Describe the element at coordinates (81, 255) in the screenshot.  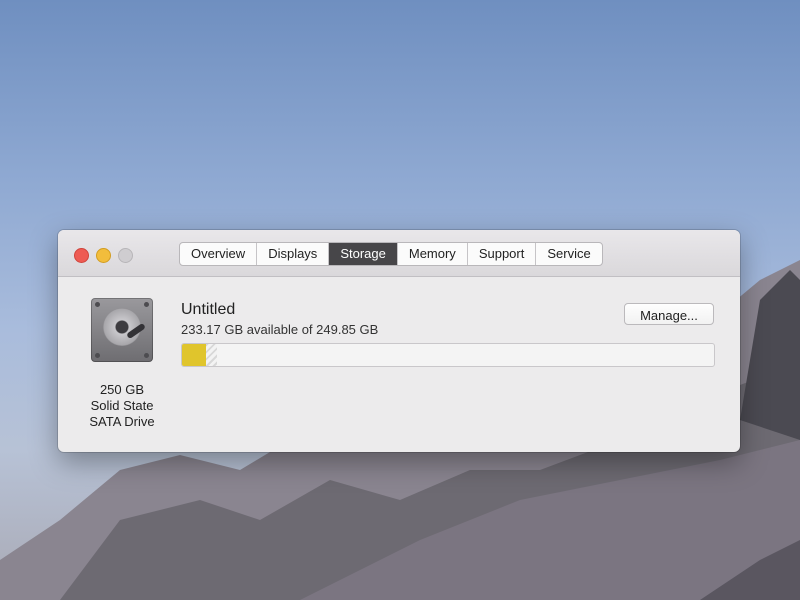
I see `close-button` at that location.